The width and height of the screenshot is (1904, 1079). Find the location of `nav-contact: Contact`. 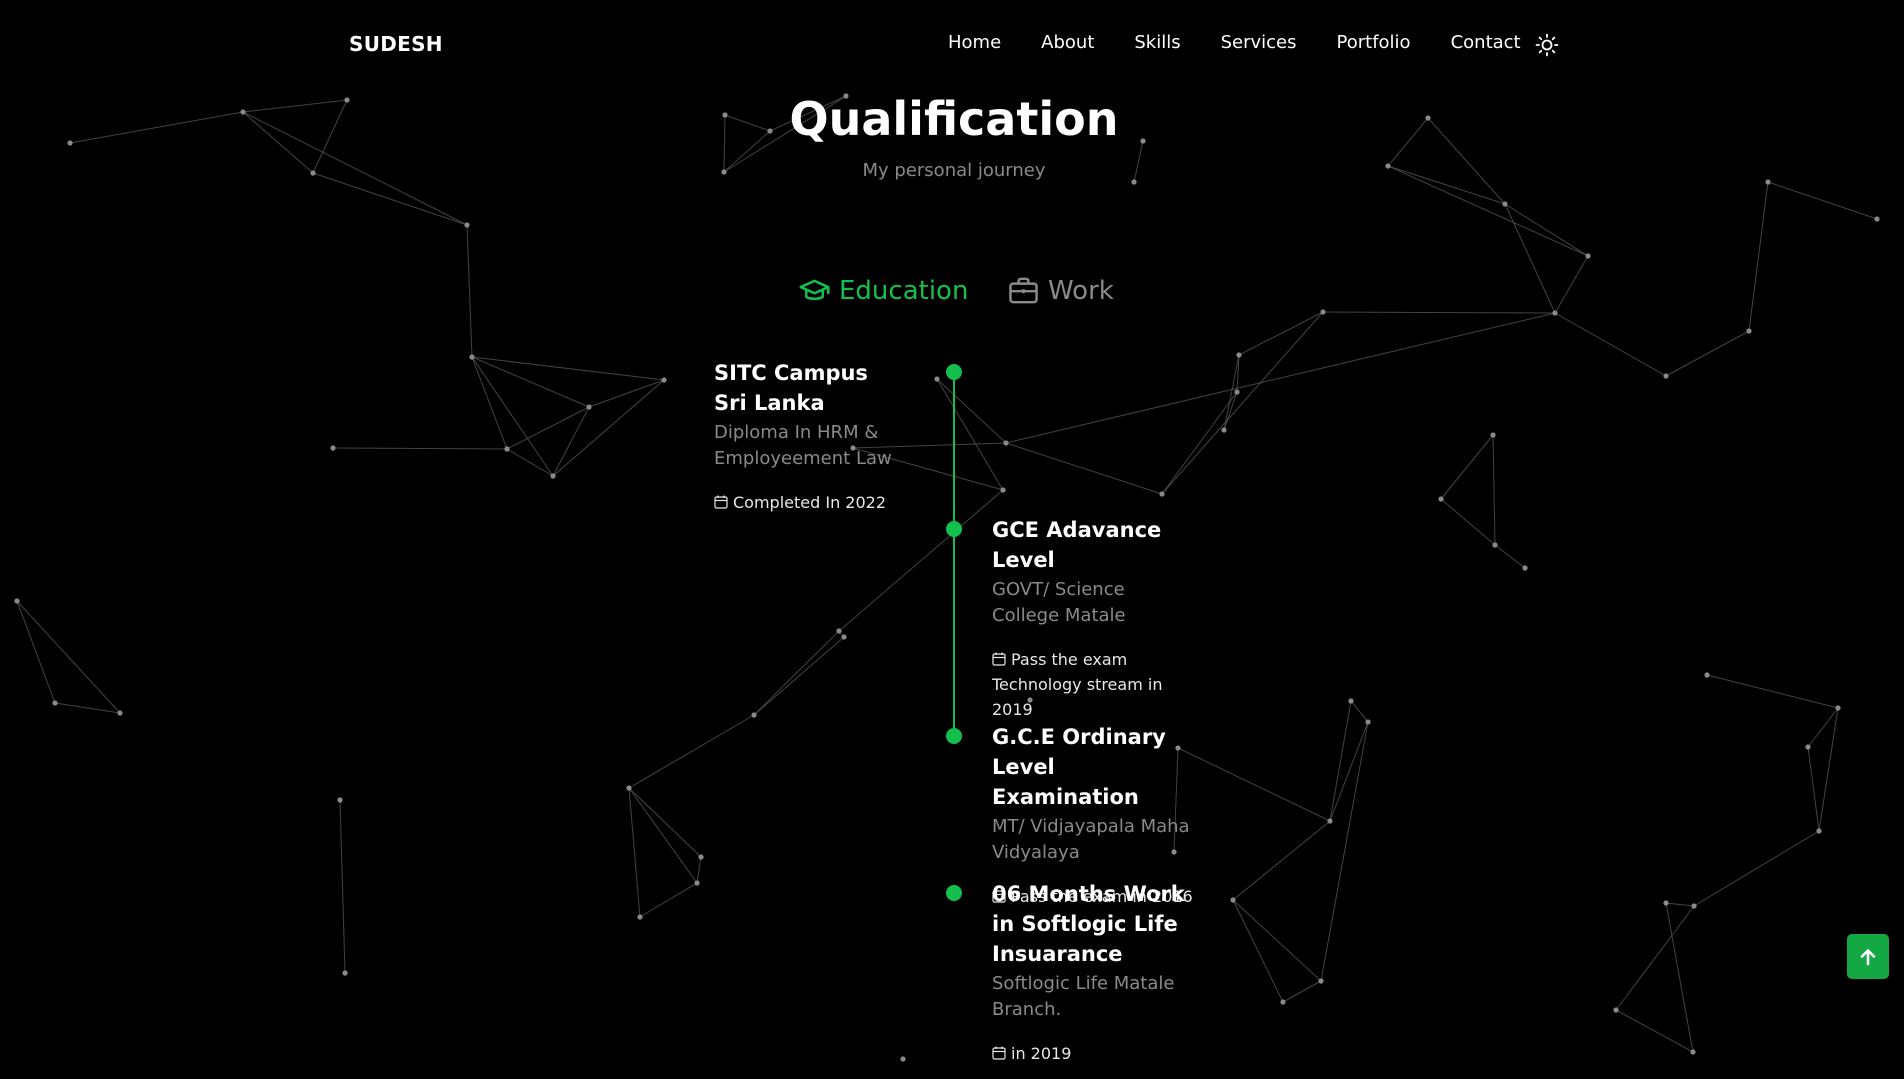

nav-contact: Contact is located at coordinates (1486, 42).